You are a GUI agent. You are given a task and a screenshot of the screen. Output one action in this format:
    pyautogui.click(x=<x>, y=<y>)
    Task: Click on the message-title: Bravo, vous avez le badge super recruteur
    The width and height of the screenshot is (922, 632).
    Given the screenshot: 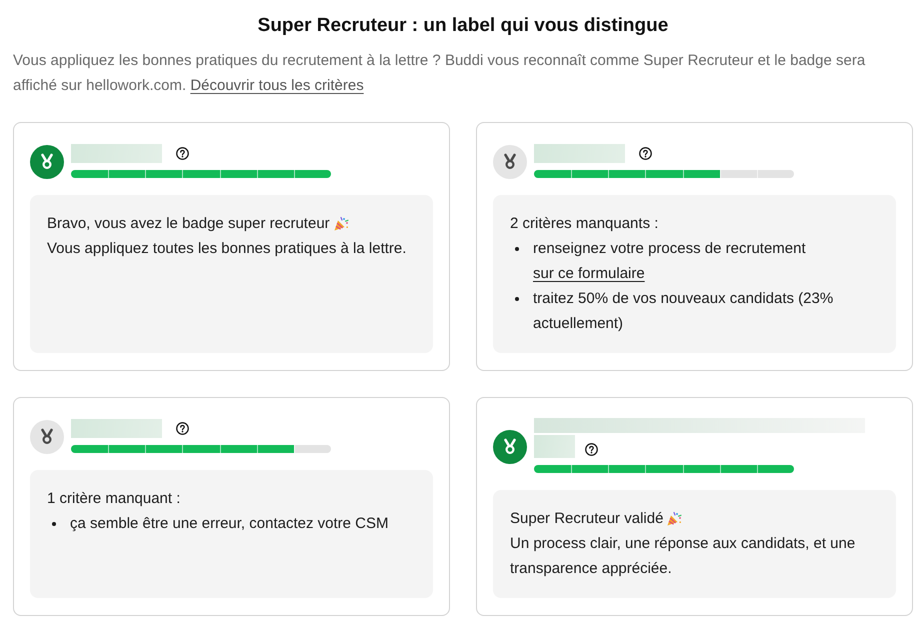 What is the action you would take?
    pyautogui.click(x=188, y=224)
    